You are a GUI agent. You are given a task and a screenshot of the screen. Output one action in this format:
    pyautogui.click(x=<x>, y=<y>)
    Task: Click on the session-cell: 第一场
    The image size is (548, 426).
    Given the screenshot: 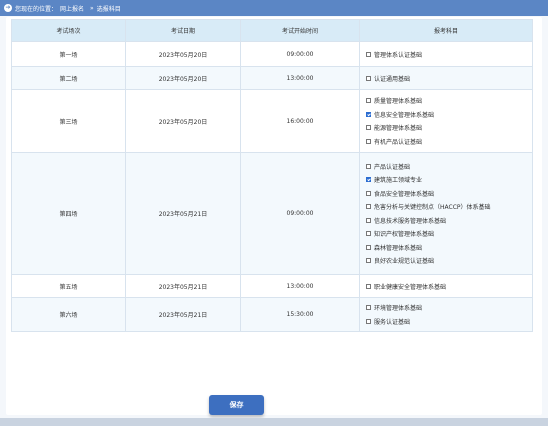 What is the action you would take?
    pyautogui.click(x=68, y=54)
    